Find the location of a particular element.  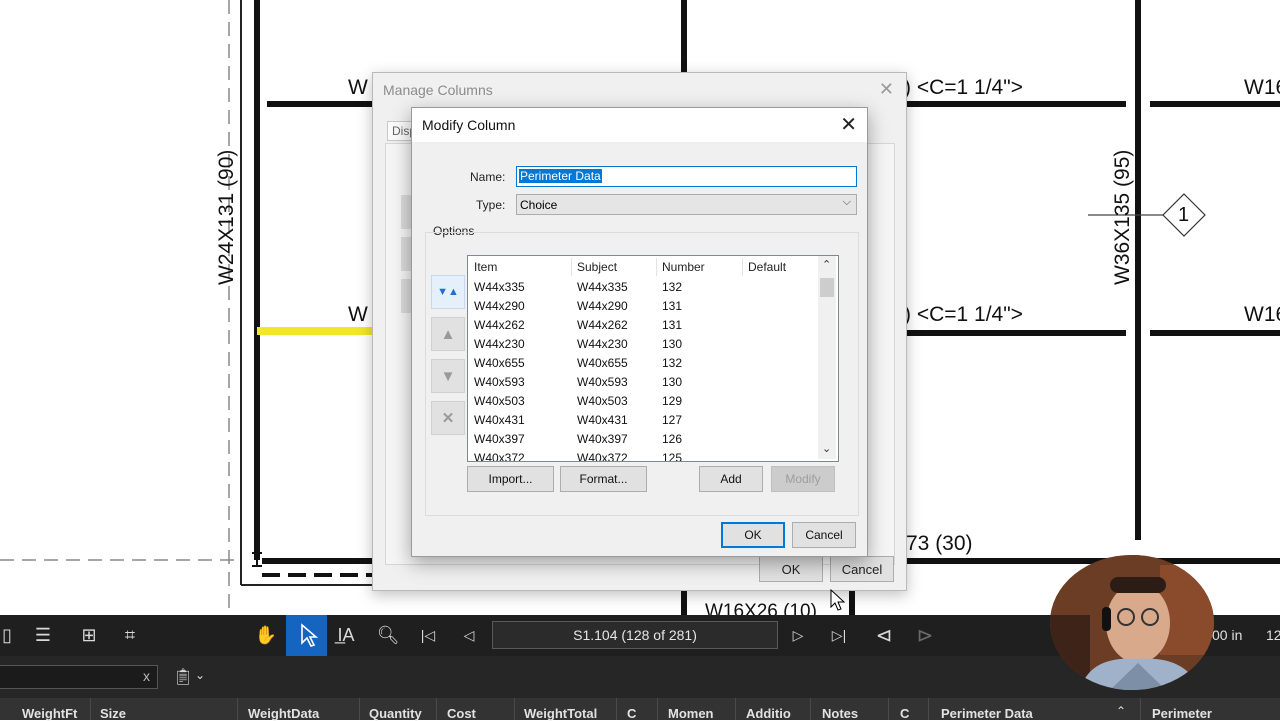

webcam-overlay is located at coordinates (1132, 622).